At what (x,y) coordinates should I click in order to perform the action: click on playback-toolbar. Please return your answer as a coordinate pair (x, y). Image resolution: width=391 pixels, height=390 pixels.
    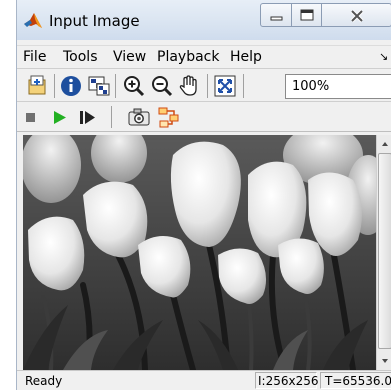
    Looking at the image, I should click on (204, 117).